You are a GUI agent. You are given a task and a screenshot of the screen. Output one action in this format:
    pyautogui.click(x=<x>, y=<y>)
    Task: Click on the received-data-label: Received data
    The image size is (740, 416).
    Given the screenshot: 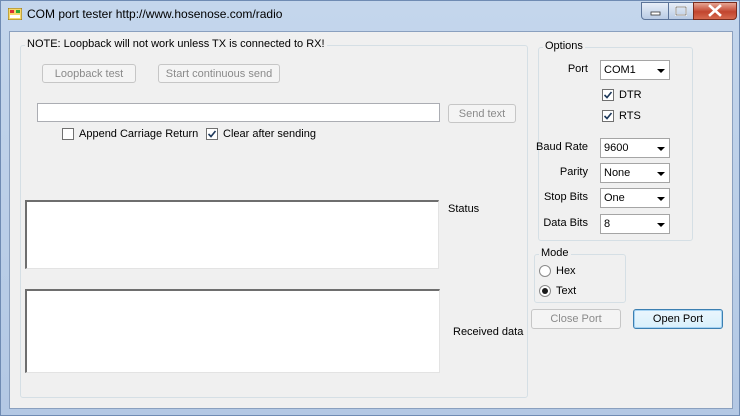 What is the action you would take?
    pyautogui.click(x=488, y=332)
    